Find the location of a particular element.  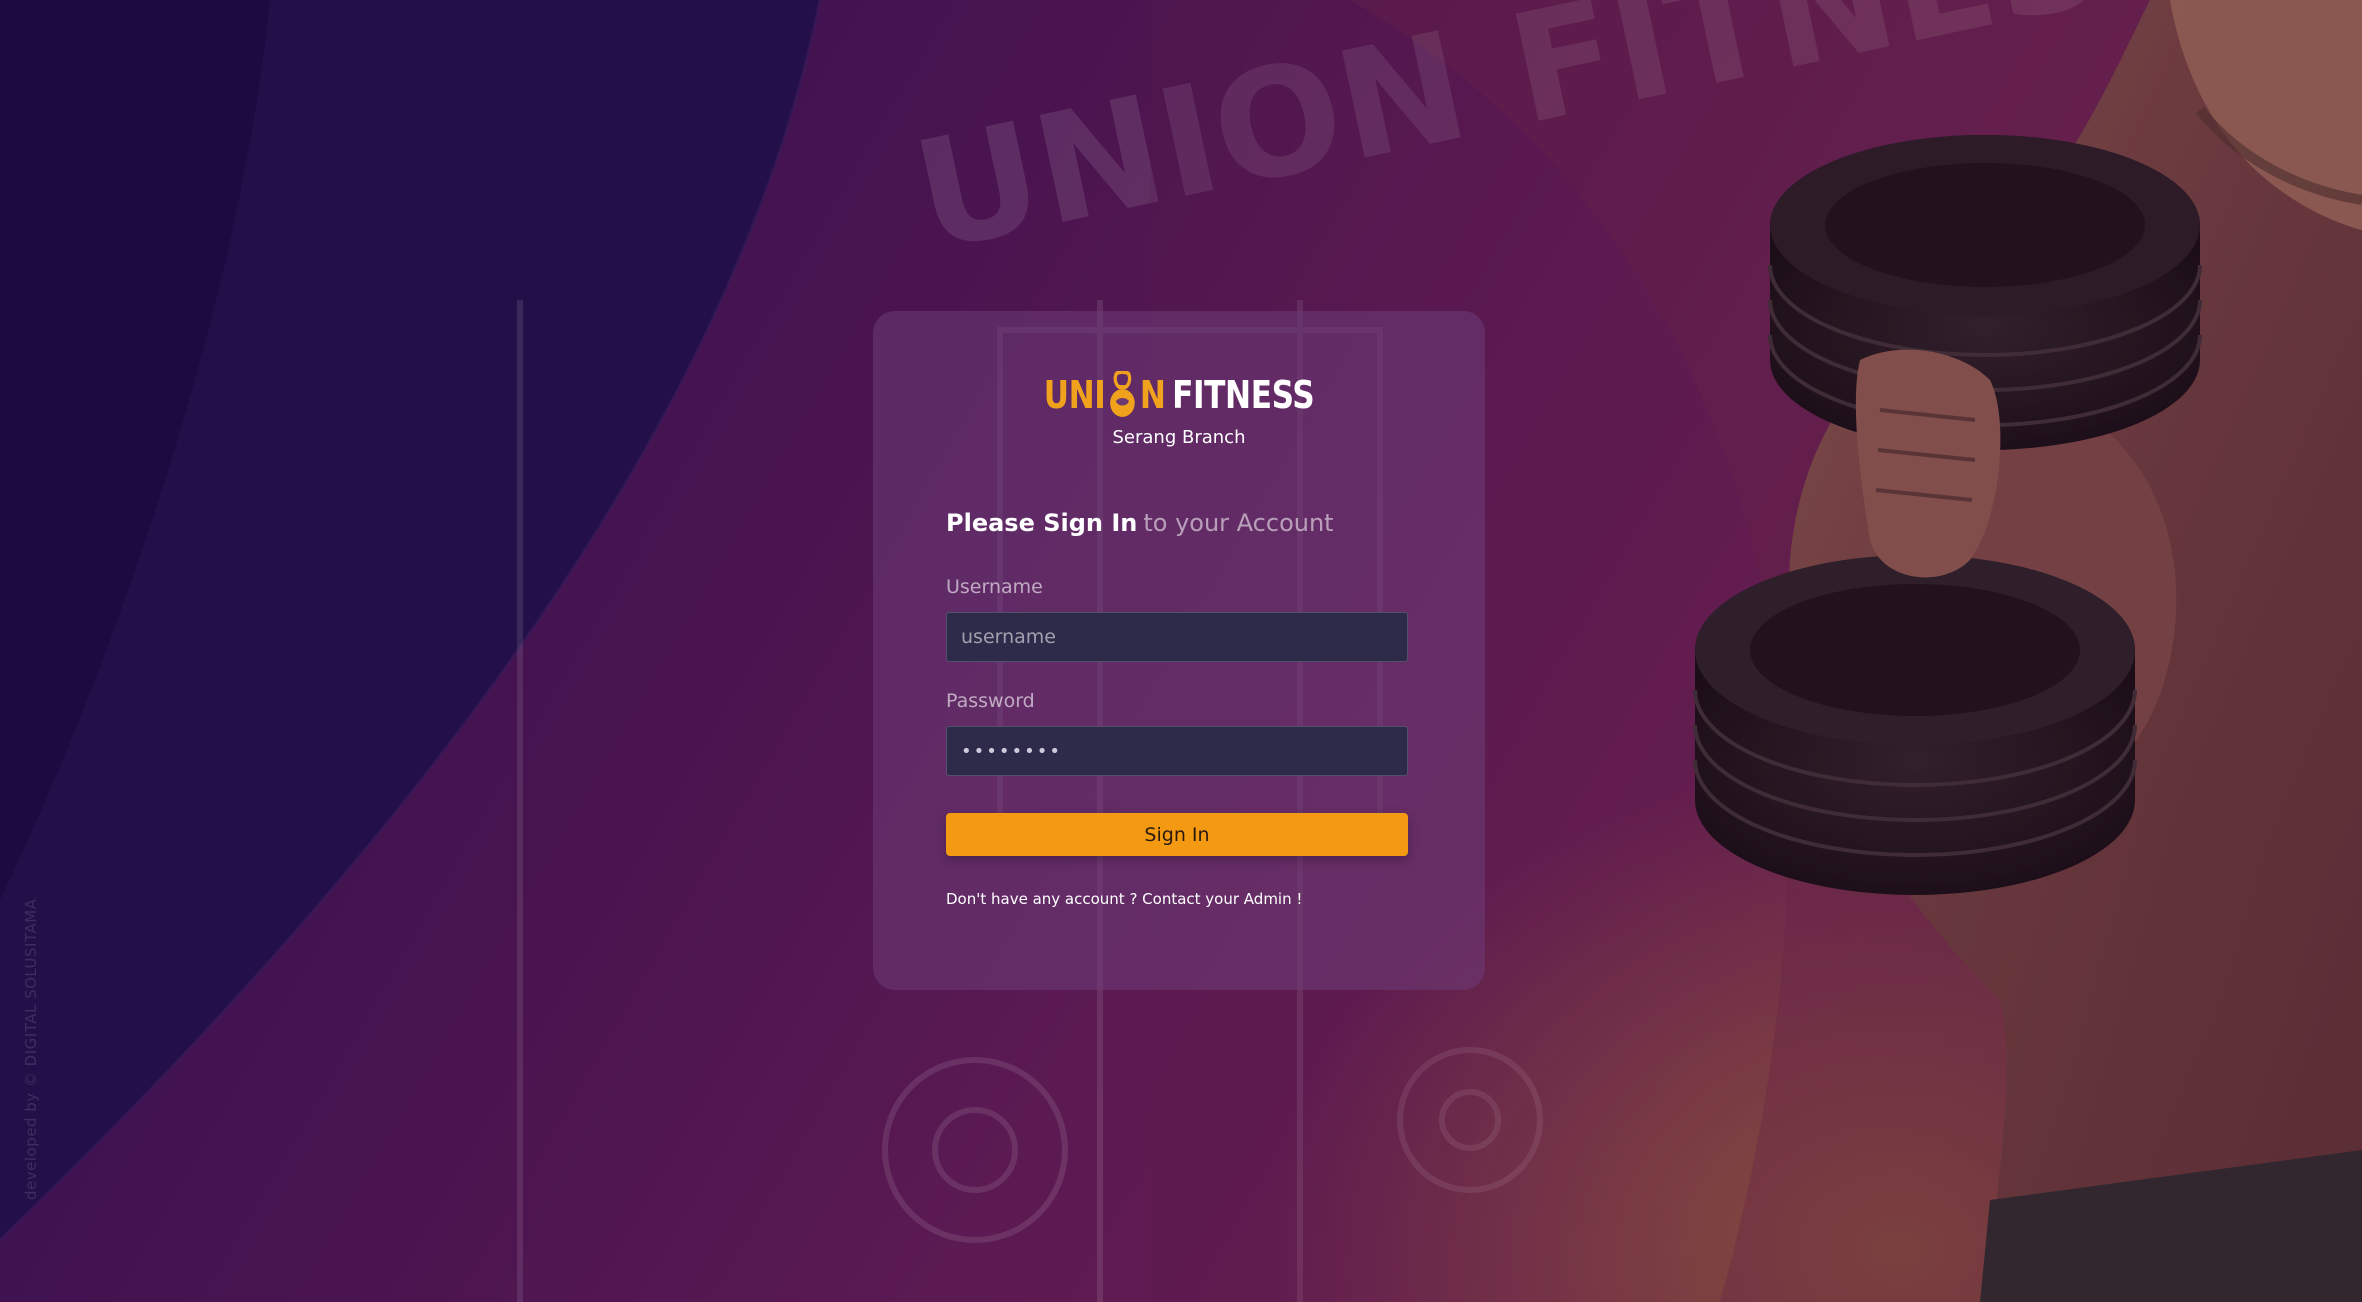

heading-strong: Please Sign In is located at coordinates (1042, 523).